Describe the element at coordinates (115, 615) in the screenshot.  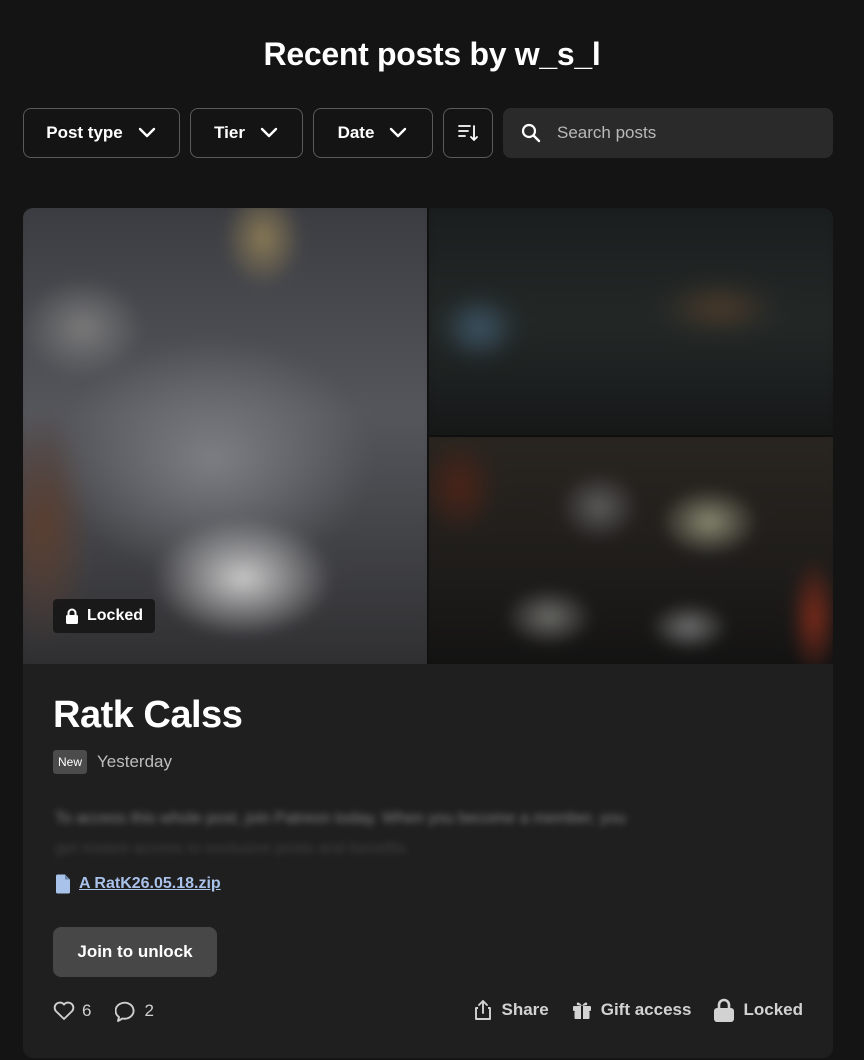
I see `locked-badge-label: Locked` at that location.